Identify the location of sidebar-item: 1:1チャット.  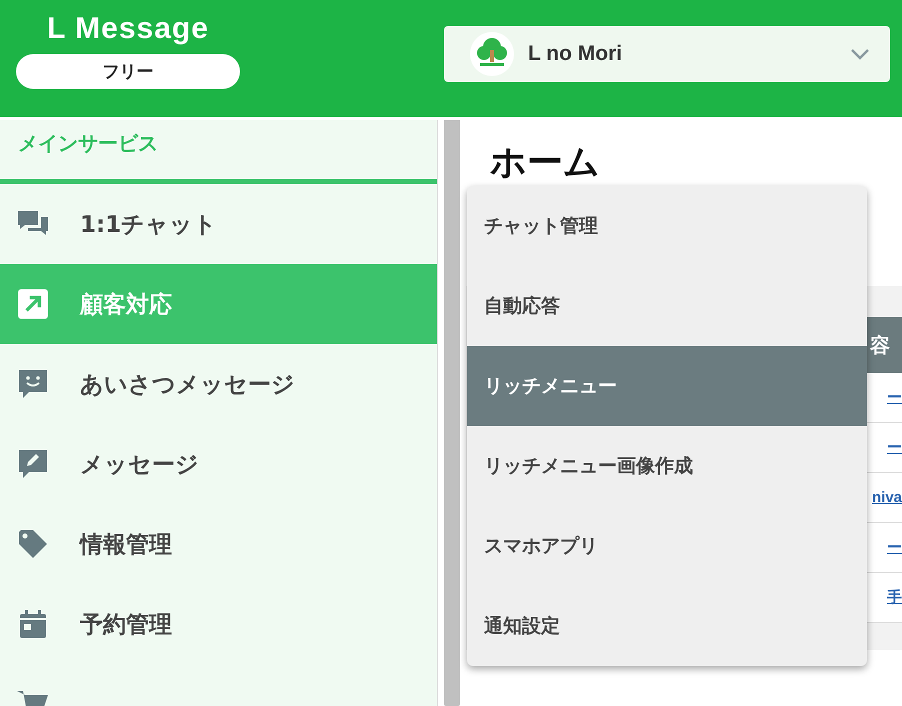
(218, 224).